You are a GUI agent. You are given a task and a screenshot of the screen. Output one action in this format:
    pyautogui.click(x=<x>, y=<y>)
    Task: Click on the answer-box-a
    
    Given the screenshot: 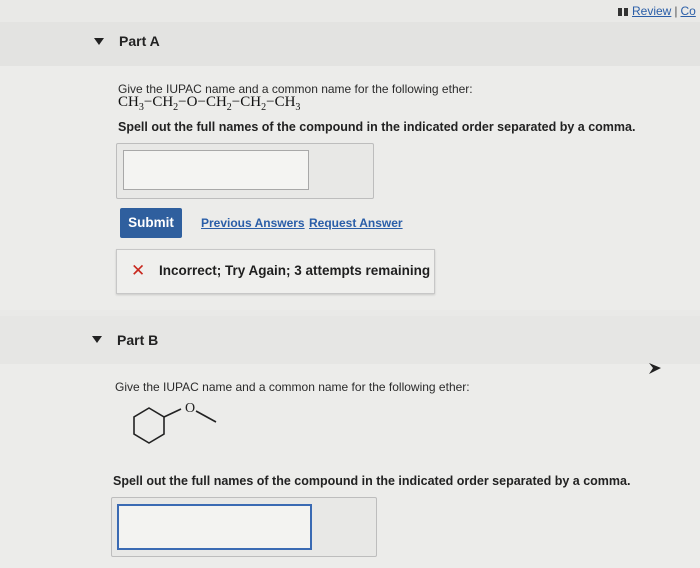 What is the action you would take?
    pyautogui.click(x=245, y=171)
    